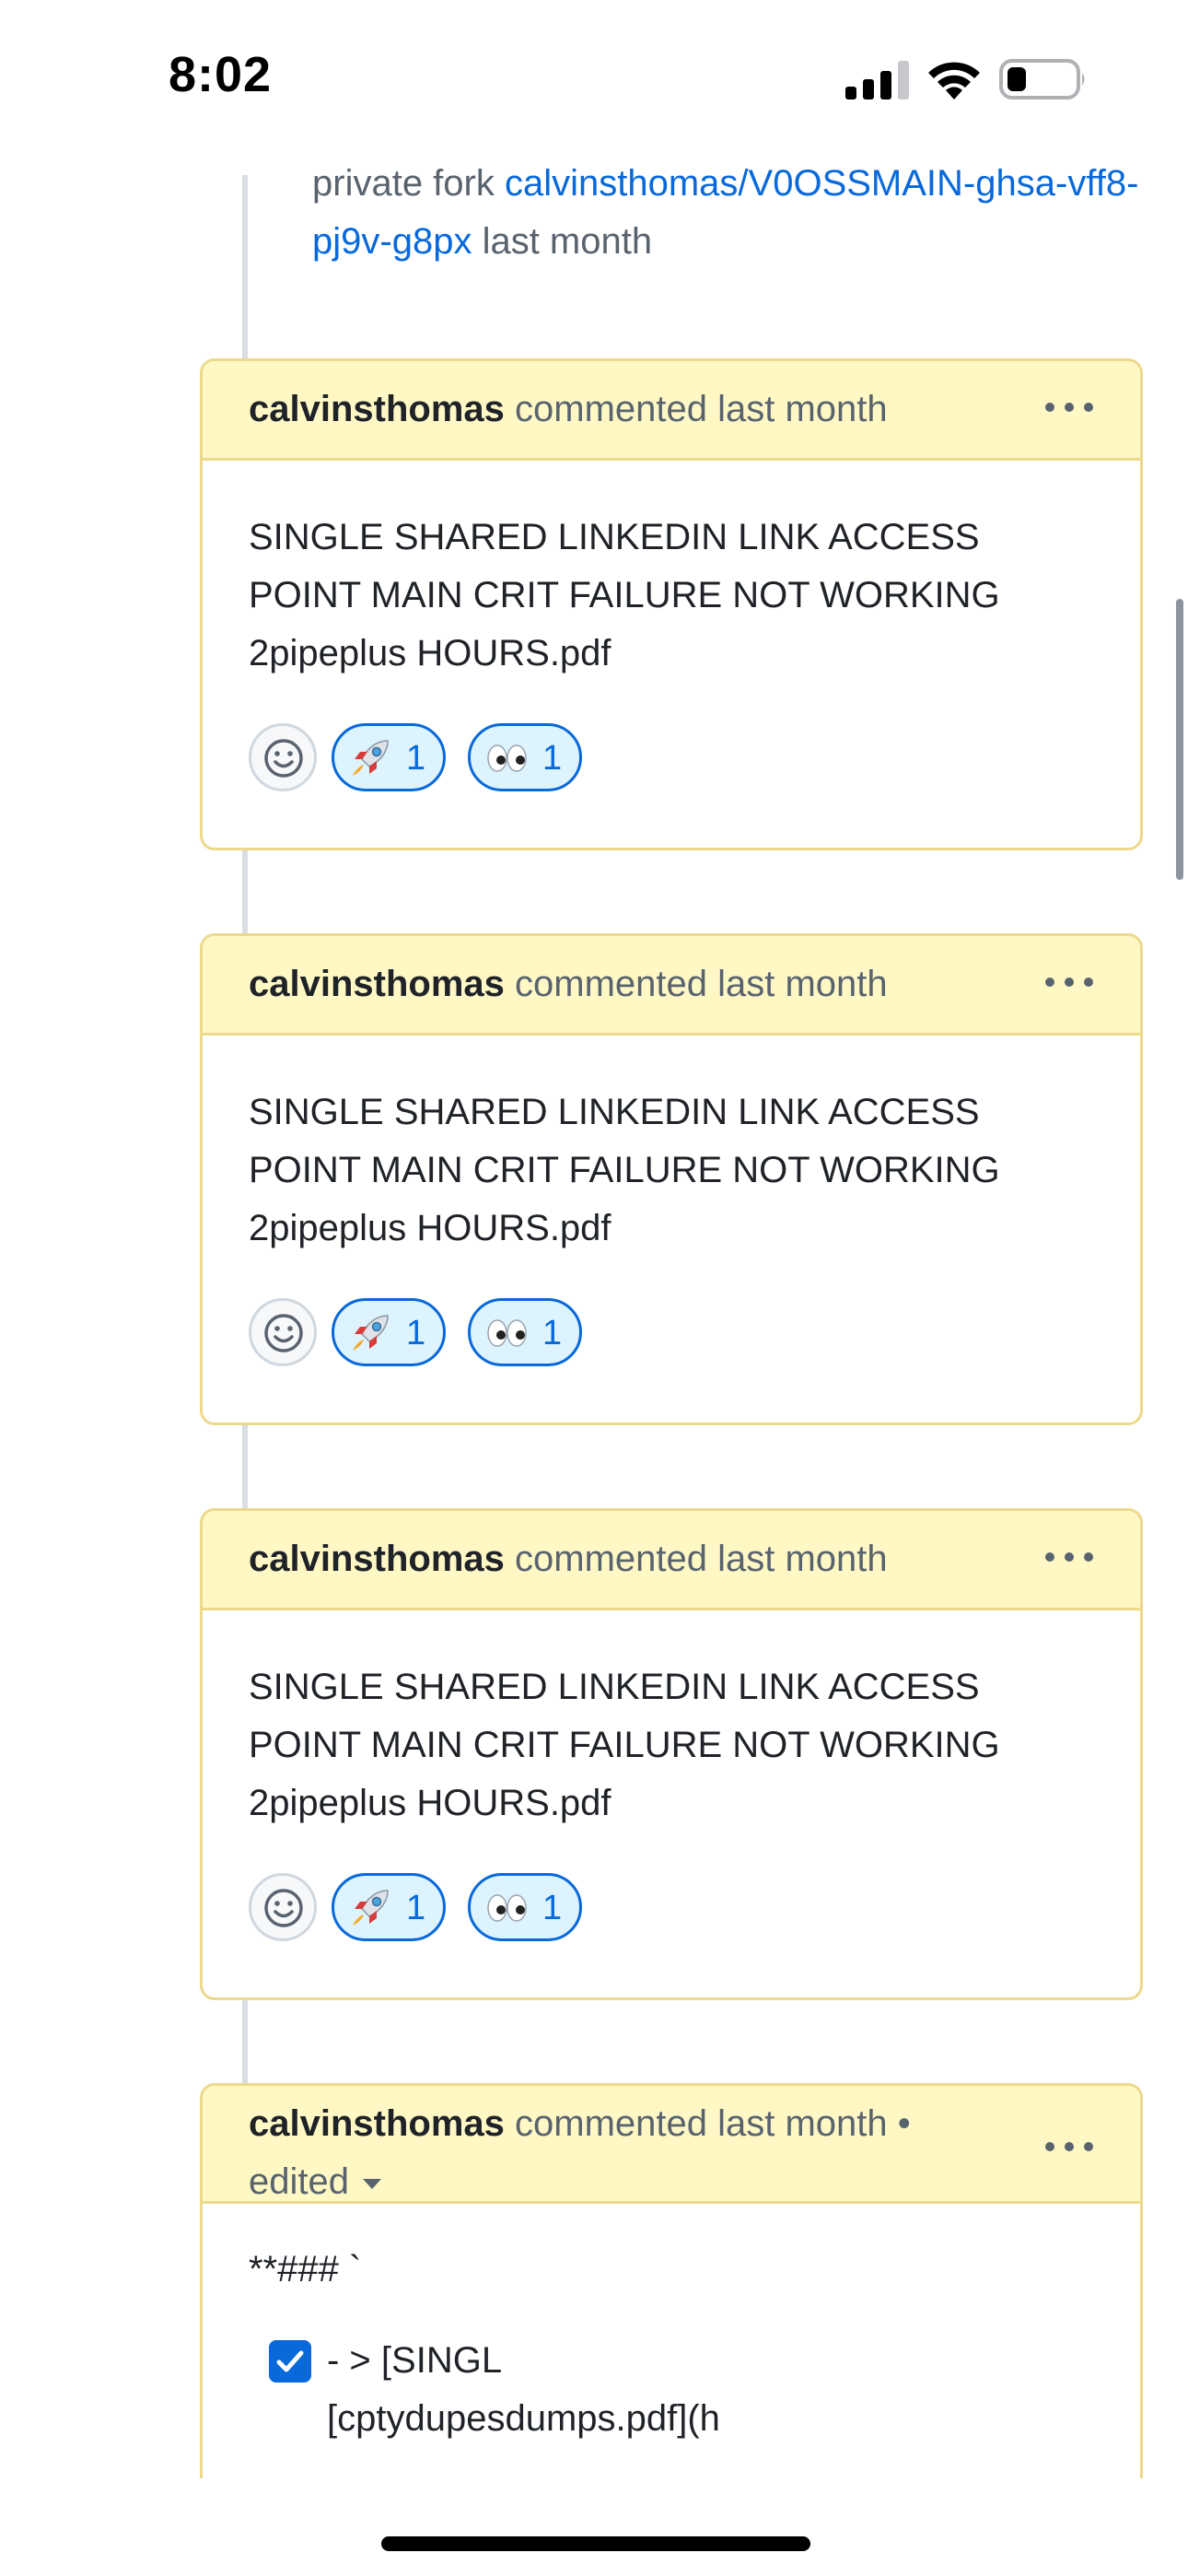 Image resolution: width=1188 pixels, height=2576 pixels. I want to click on edited-label: edited, so click(299, 2181).